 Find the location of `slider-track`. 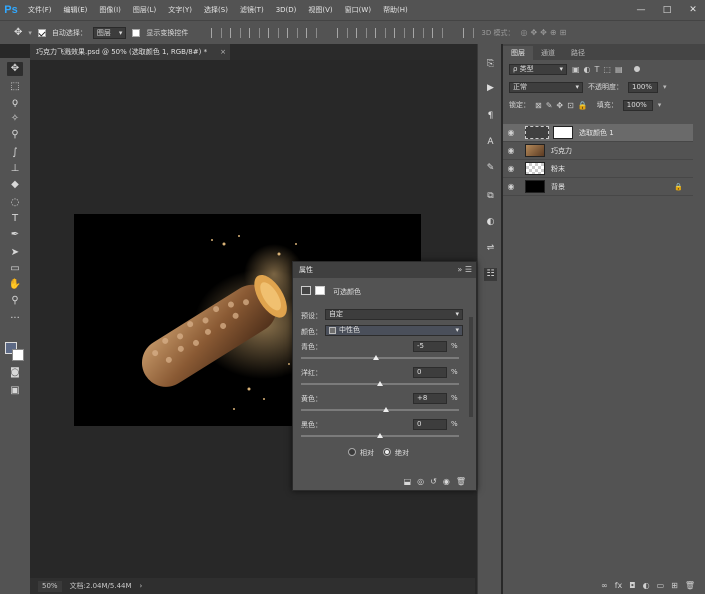

slider-track is located at coordinates (380, 410).